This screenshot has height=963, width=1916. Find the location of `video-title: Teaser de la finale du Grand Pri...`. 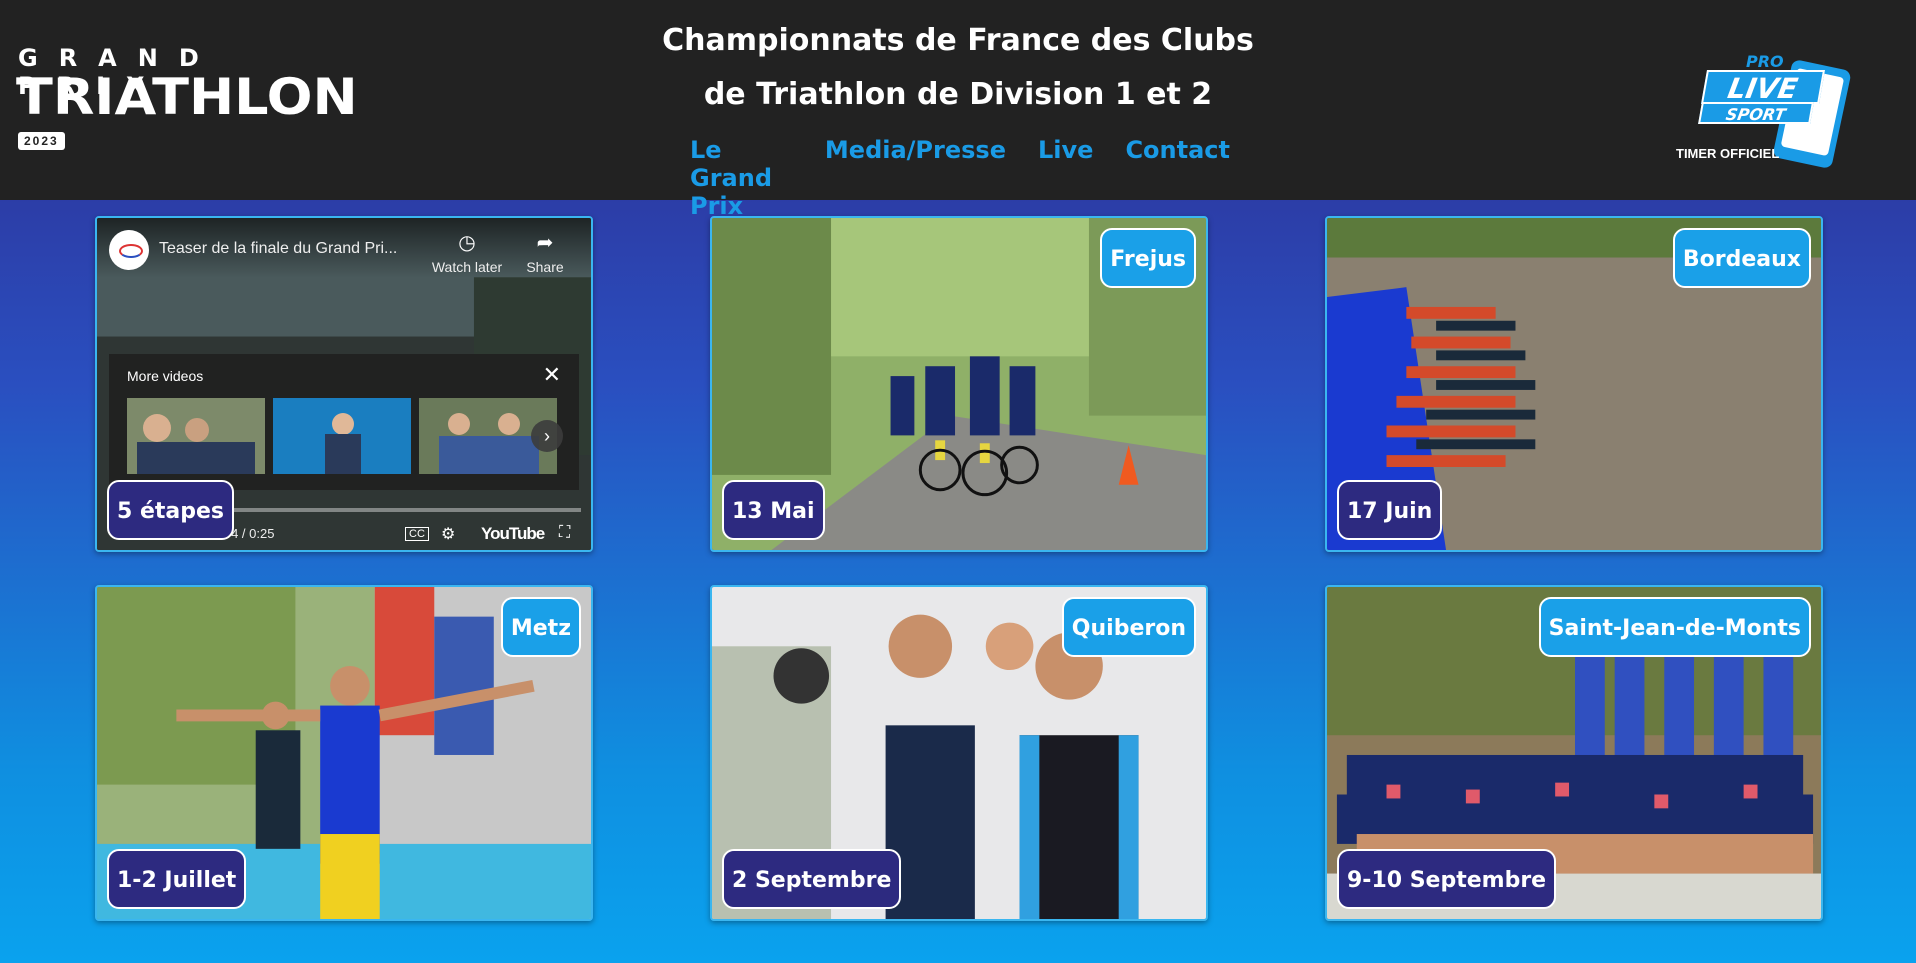

video-title: Teaser de la finale du Grand Pri... is located at coordinates (294, 249).